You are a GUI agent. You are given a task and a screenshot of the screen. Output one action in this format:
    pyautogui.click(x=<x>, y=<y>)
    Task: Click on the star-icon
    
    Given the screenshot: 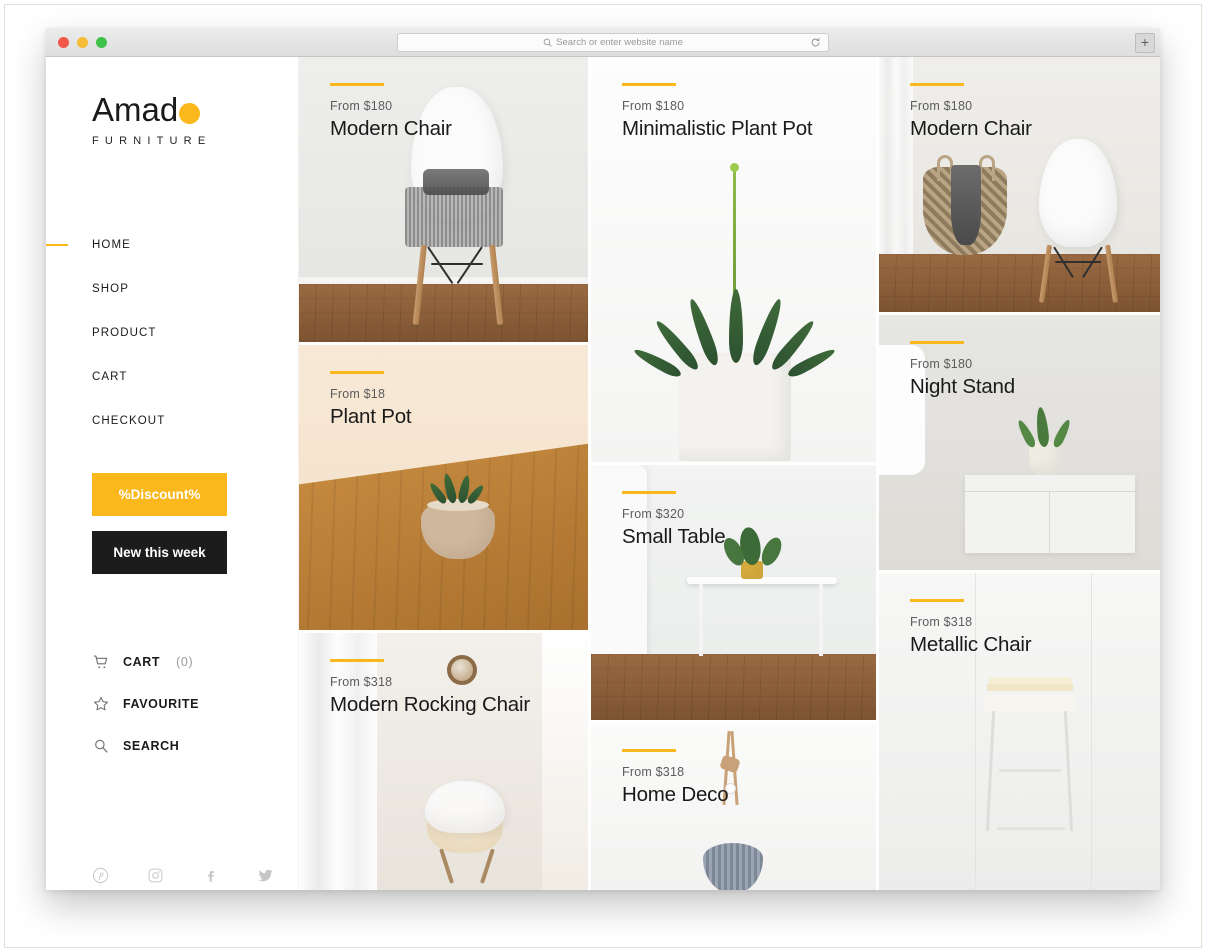 What is the action you would take?
    pyautogui.click(x=101, y=703)
    